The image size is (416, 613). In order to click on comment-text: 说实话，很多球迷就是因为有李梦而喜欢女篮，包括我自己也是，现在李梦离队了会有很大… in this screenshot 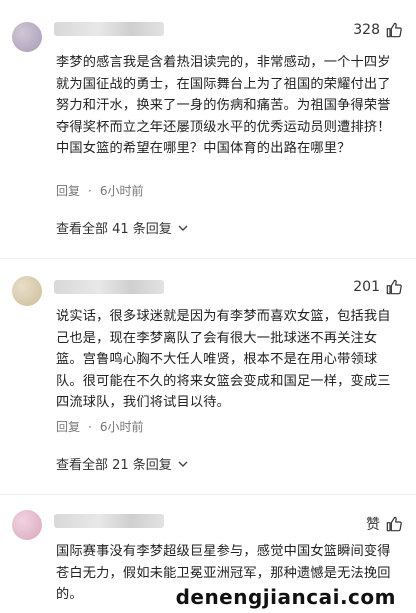, I will do `click(223, 359)`.